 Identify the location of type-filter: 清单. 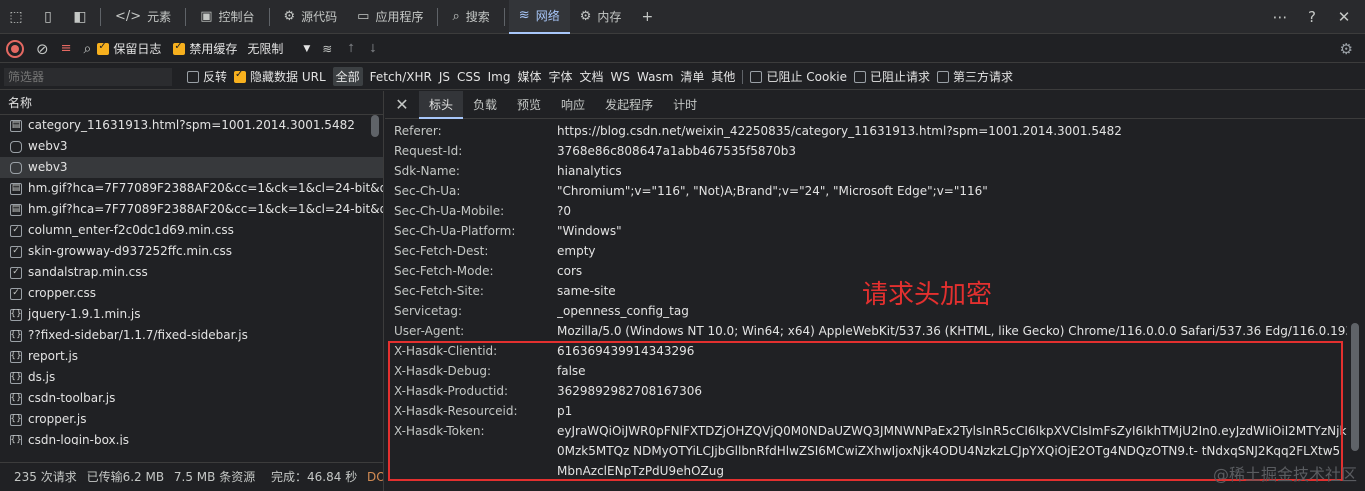
(692, 76).